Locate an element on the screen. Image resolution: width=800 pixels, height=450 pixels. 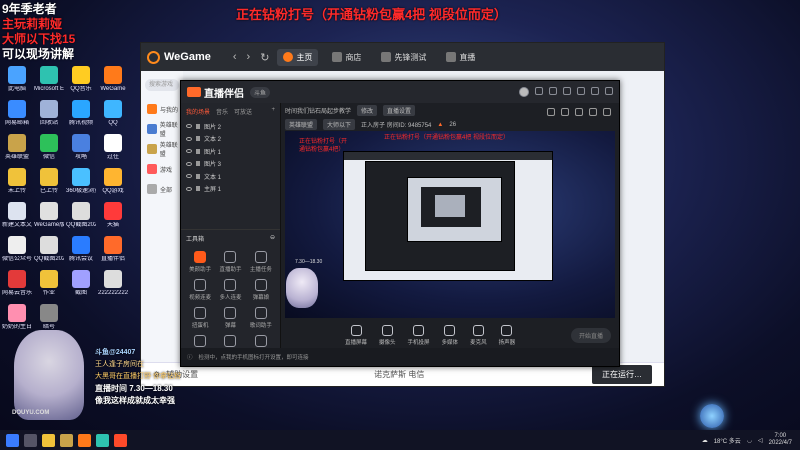
network-icon: ◡ is located at coordinates (749, 440).